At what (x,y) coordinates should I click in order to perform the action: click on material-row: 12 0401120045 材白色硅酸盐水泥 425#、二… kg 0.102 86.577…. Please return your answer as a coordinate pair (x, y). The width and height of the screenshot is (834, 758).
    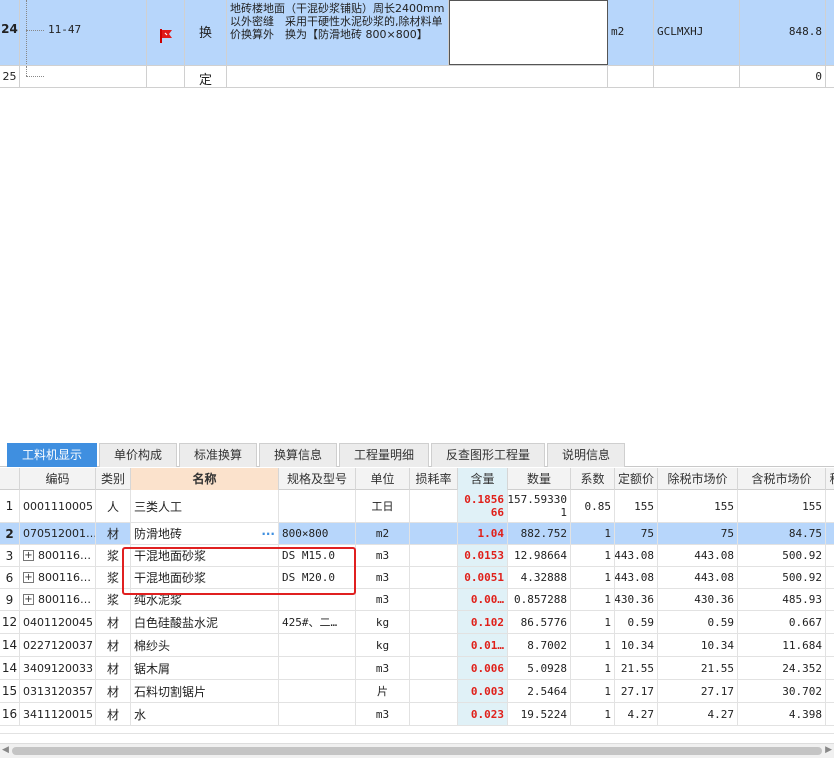
    Looking at the image, I should click on (417, 622).